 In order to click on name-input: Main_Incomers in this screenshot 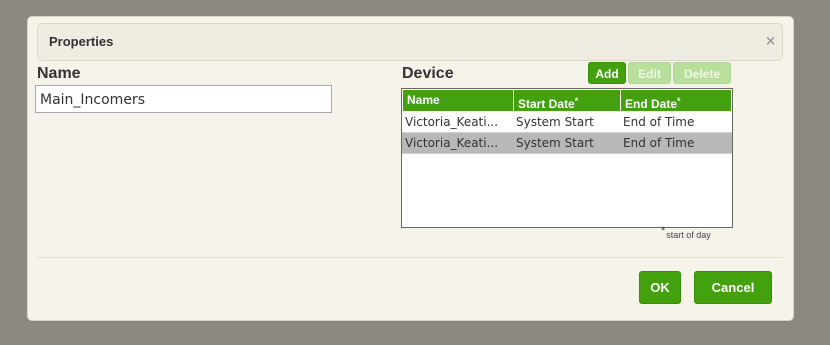, I will do `click(183, 99)`.